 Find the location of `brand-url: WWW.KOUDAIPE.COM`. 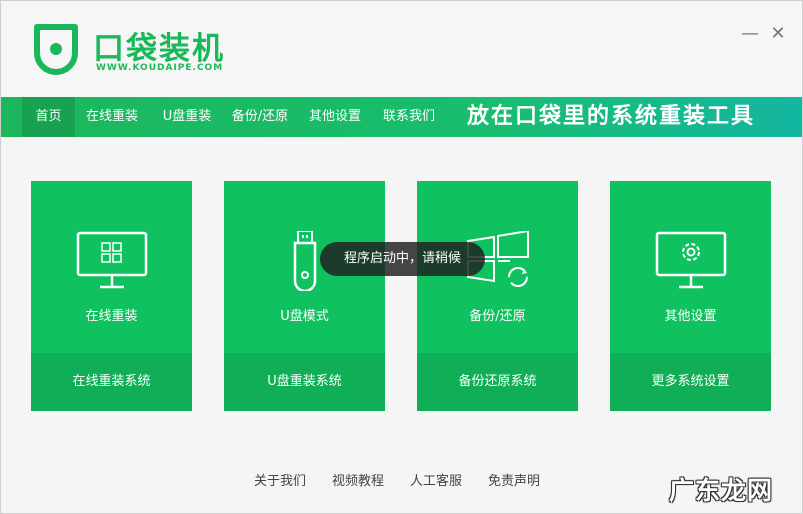

brand-url: WWW.KOUDAIPE.COM is located at coordinates (160, 68).